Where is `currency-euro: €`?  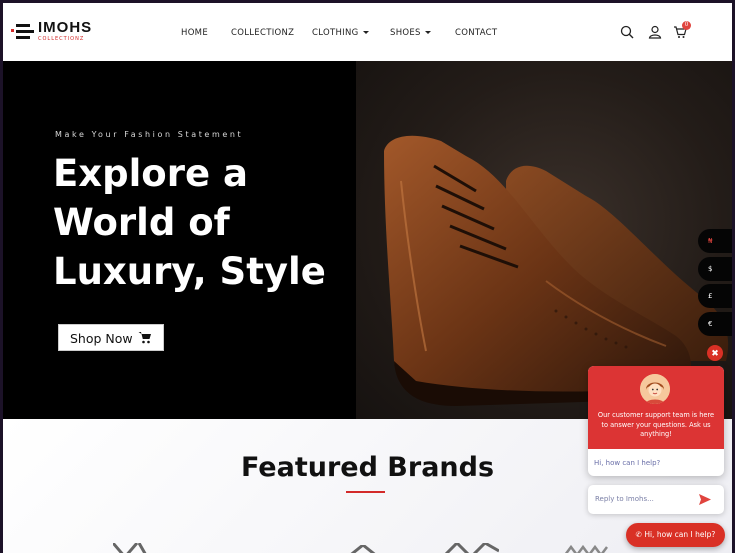 currency-euro: € is located at coordinates (715, 324).